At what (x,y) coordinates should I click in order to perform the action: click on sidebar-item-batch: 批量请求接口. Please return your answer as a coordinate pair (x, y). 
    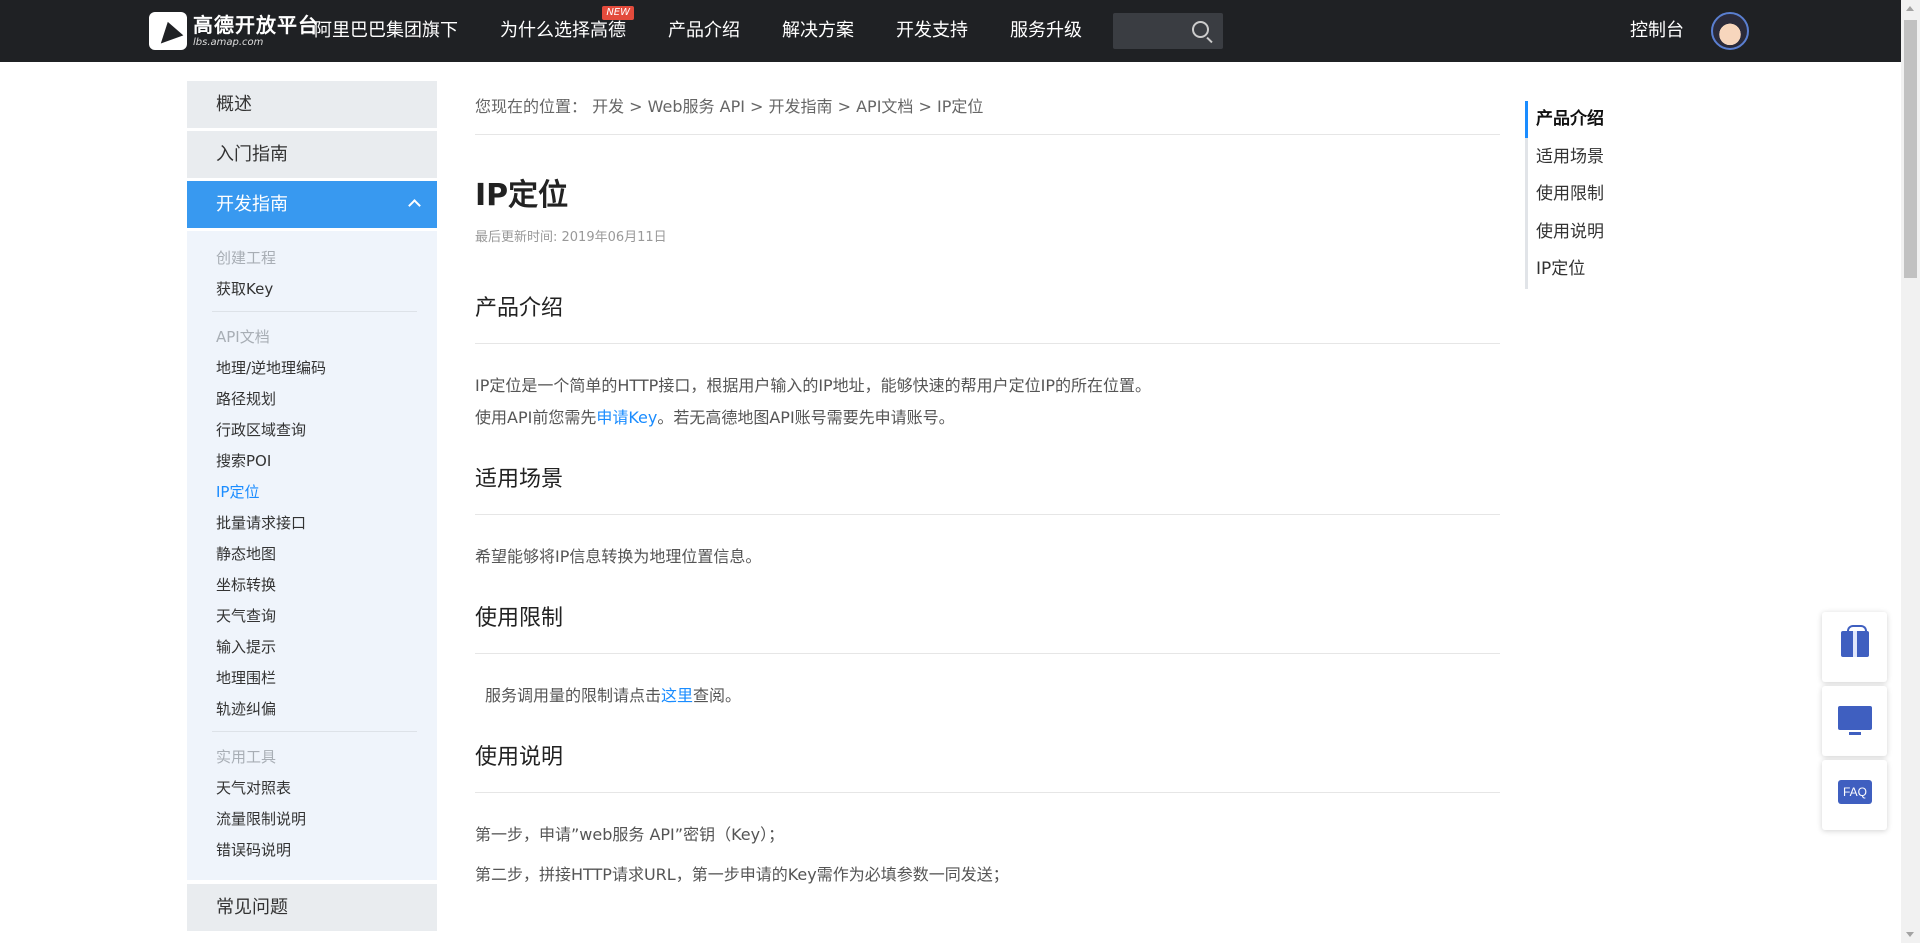
    Looking at the image, I should click on (321, 523).